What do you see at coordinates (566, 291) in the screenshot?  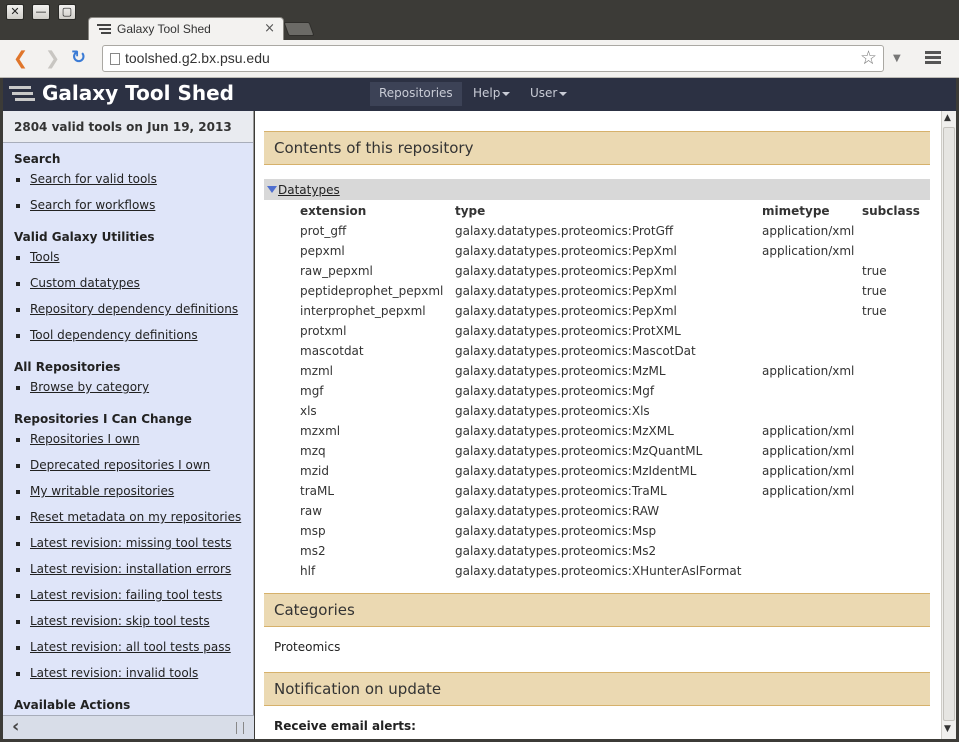 I see `type-cell: galaxy.datatypes.proteomics:PepXml` at bounding box center [566, 291].